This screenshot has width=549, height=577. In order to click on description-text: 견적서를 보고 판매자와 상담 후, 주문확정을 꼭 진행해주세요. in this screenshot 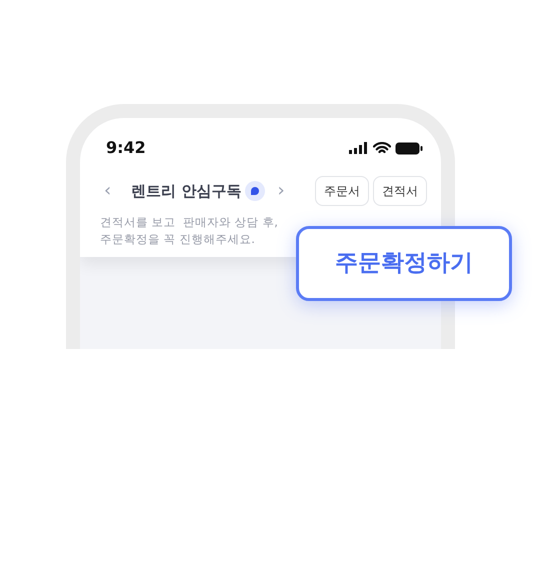, I will do `click(189, 231)`.